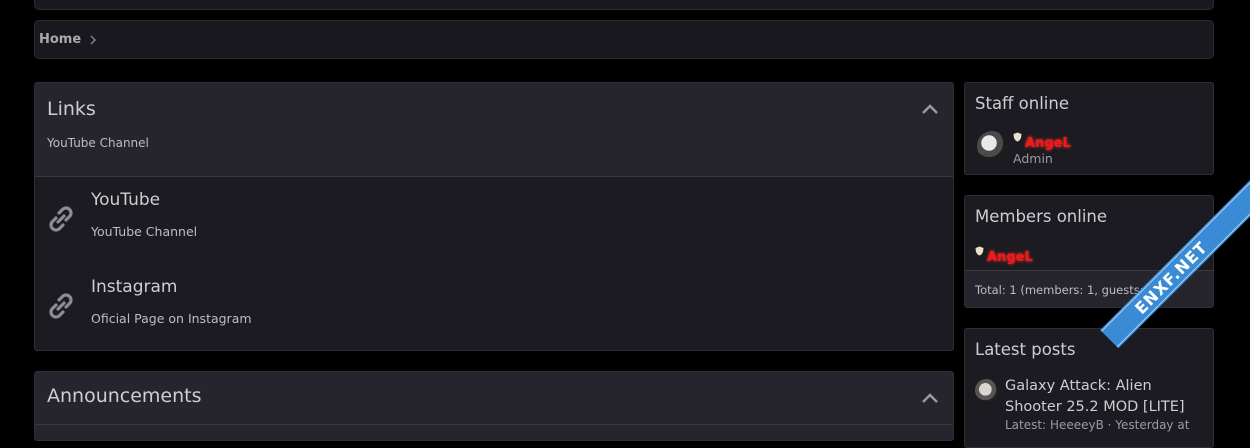  What do you see at coordinates (1097, 425) in the screenshot?
I see `latest-post-meta: Latest: HeeeeyB · Yesterday at` at bounding box center [1097, 425].